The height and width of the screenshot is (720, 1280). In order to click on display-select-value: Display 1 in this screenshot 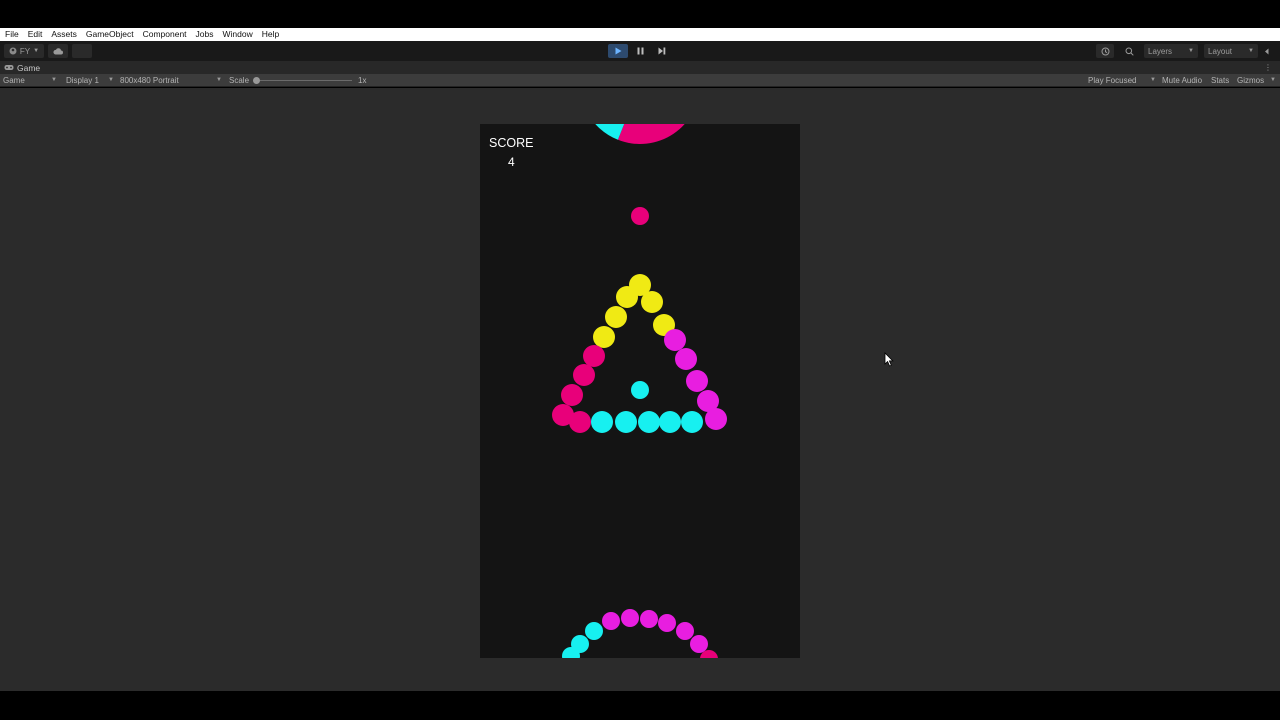, I will do `click(82, 80)`.